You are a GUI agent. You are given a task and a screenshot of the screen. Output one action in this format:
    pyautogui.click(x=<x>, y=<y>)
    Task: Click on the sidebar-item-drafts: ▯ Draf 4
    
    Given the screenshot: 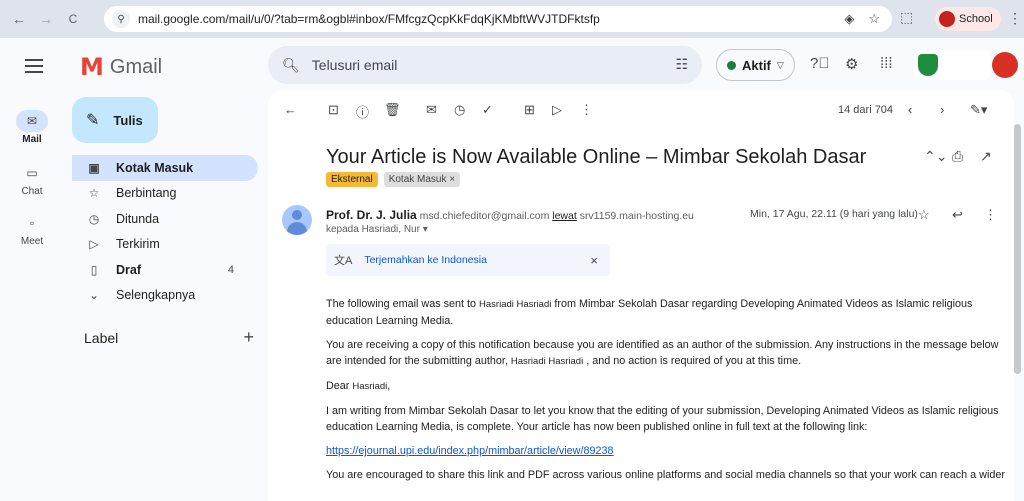 What is the action you would take?
    pyautogui.click(x=165, y=270)
    